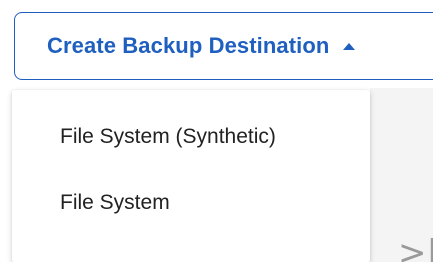  Describe the element at coordinates (349, 46) in the screenshot. I see `caret-up-icon` at that location.